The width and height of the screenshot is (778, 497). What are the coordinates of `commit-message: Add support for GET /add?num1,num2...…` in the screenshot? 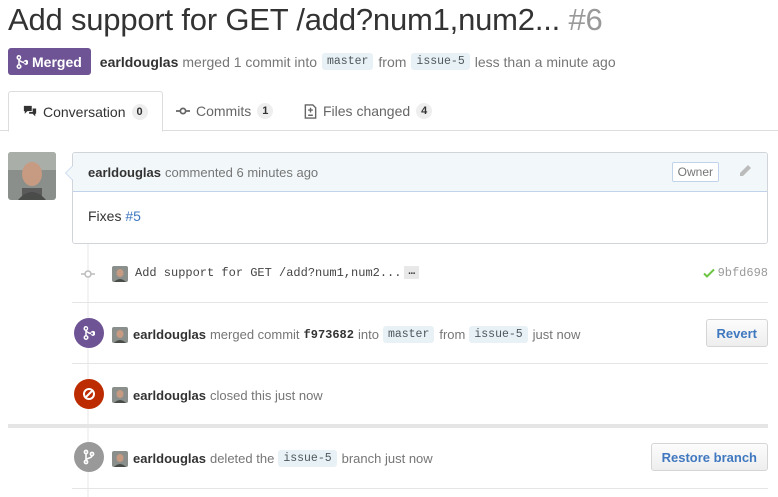 It's located at (277, 273).